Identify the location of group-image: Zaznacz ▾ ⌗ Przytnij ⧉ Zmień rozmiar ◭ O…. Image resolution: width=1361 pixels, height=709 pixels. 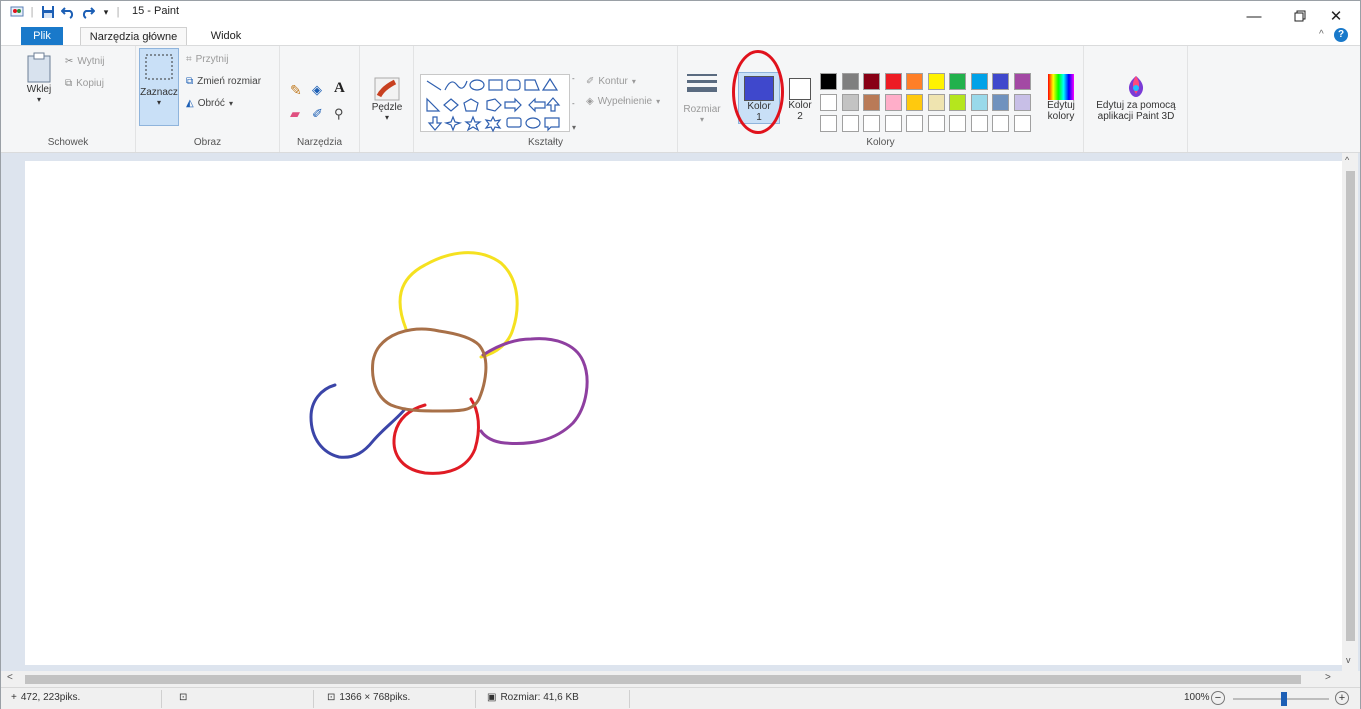
(208, 99).